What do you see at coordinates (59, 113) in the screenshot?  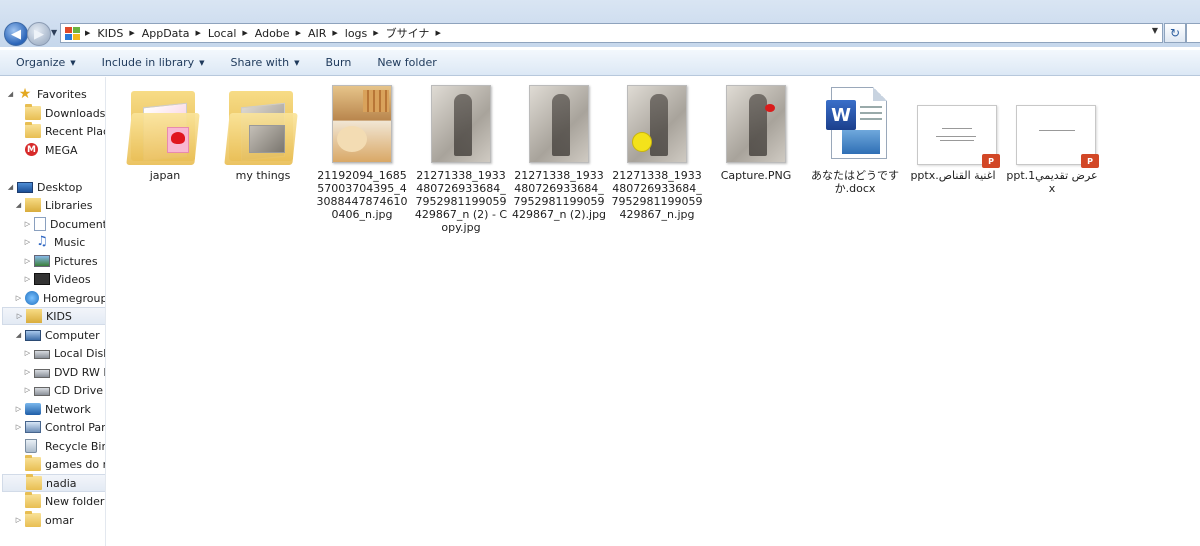 I see `nav-item-downloads: Downloads` at bounding box center [59, 113].